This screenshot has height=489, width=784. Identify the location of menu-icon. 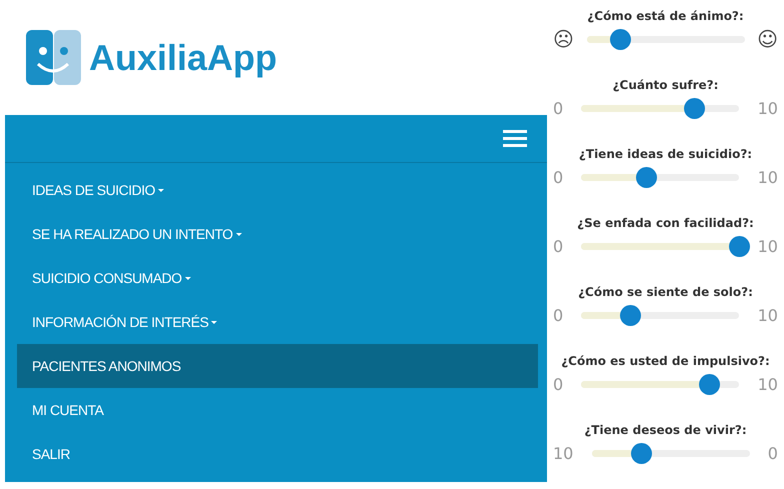
(515, 139).